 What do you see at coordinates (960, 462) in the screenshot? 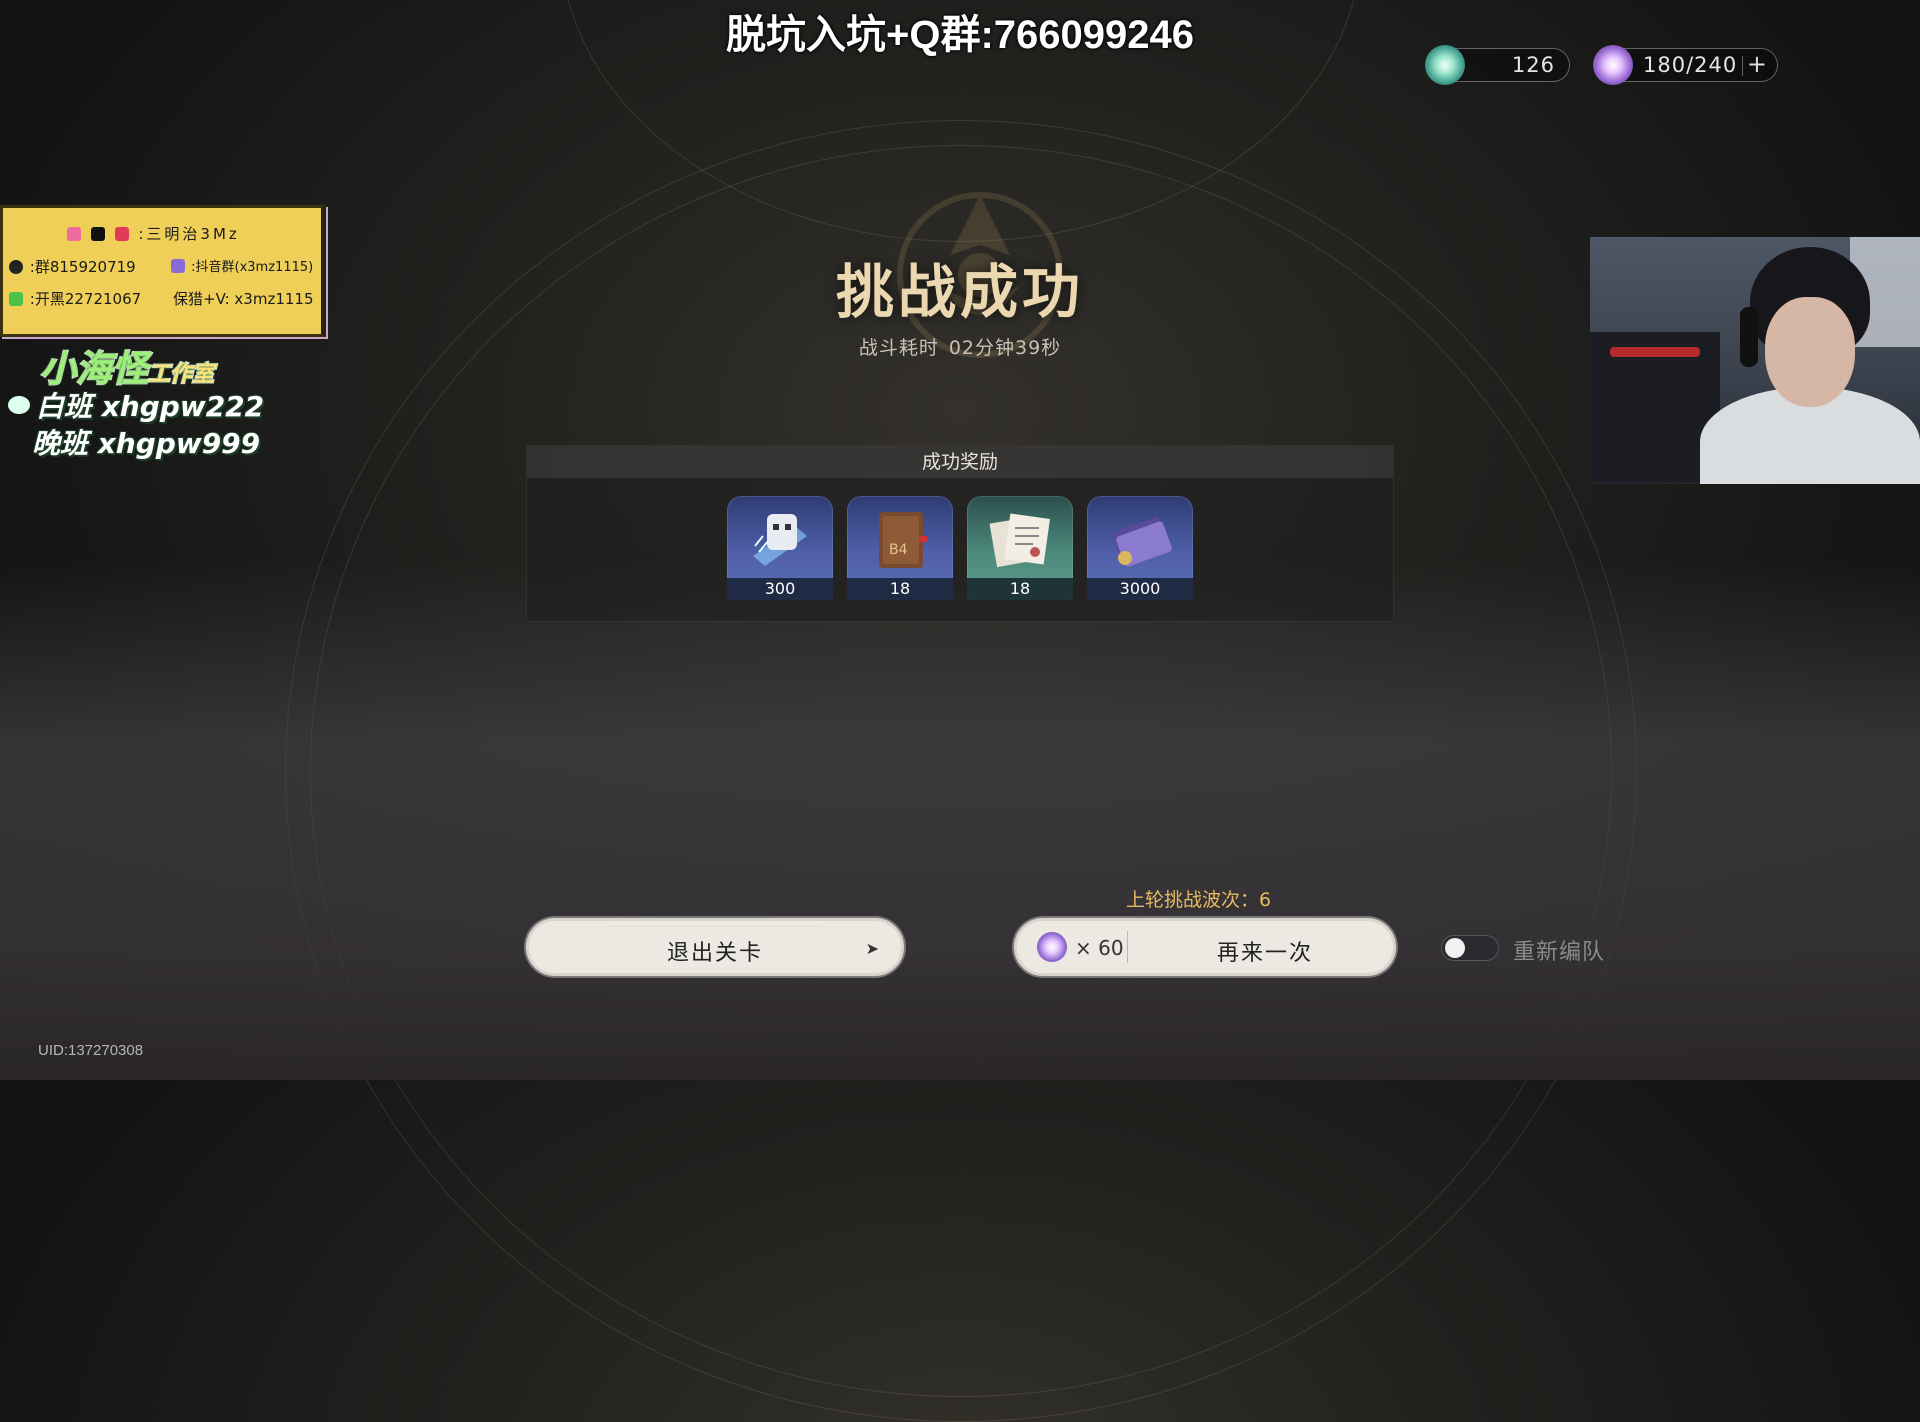
I see `reward-header: 成功奖励` at bounding box center [960, 462].